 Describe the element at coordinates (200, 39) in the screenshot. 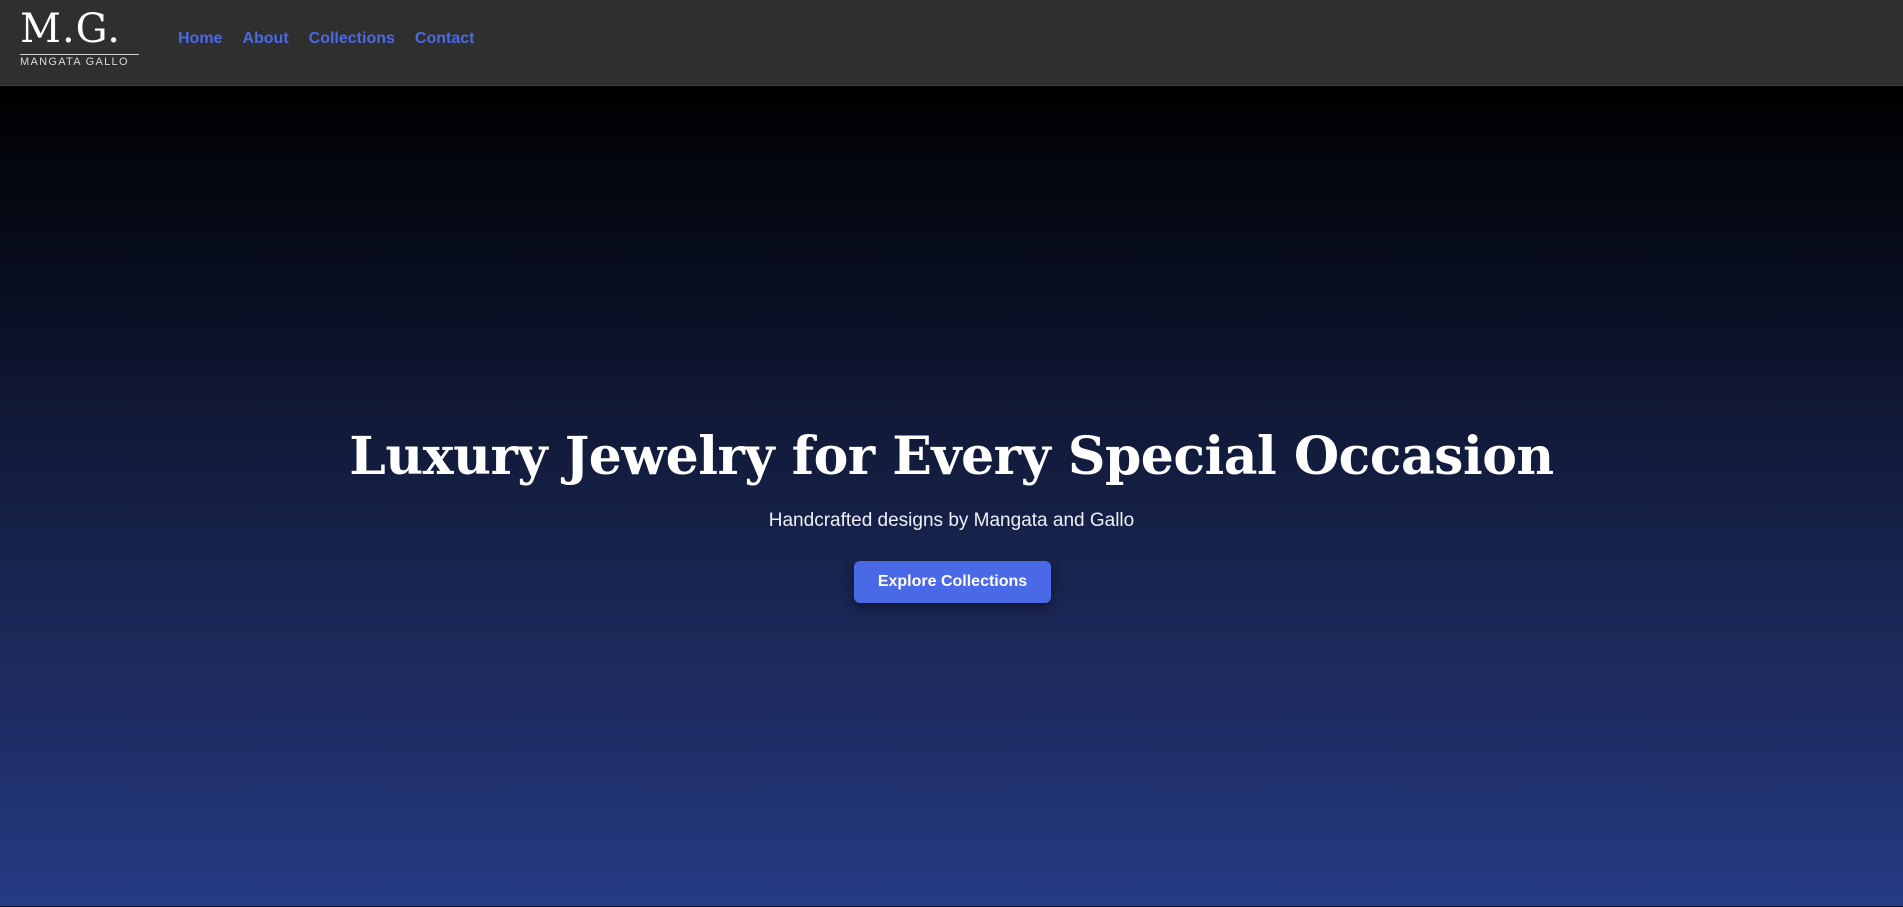

I see `nav-link-home: Home` at that location.